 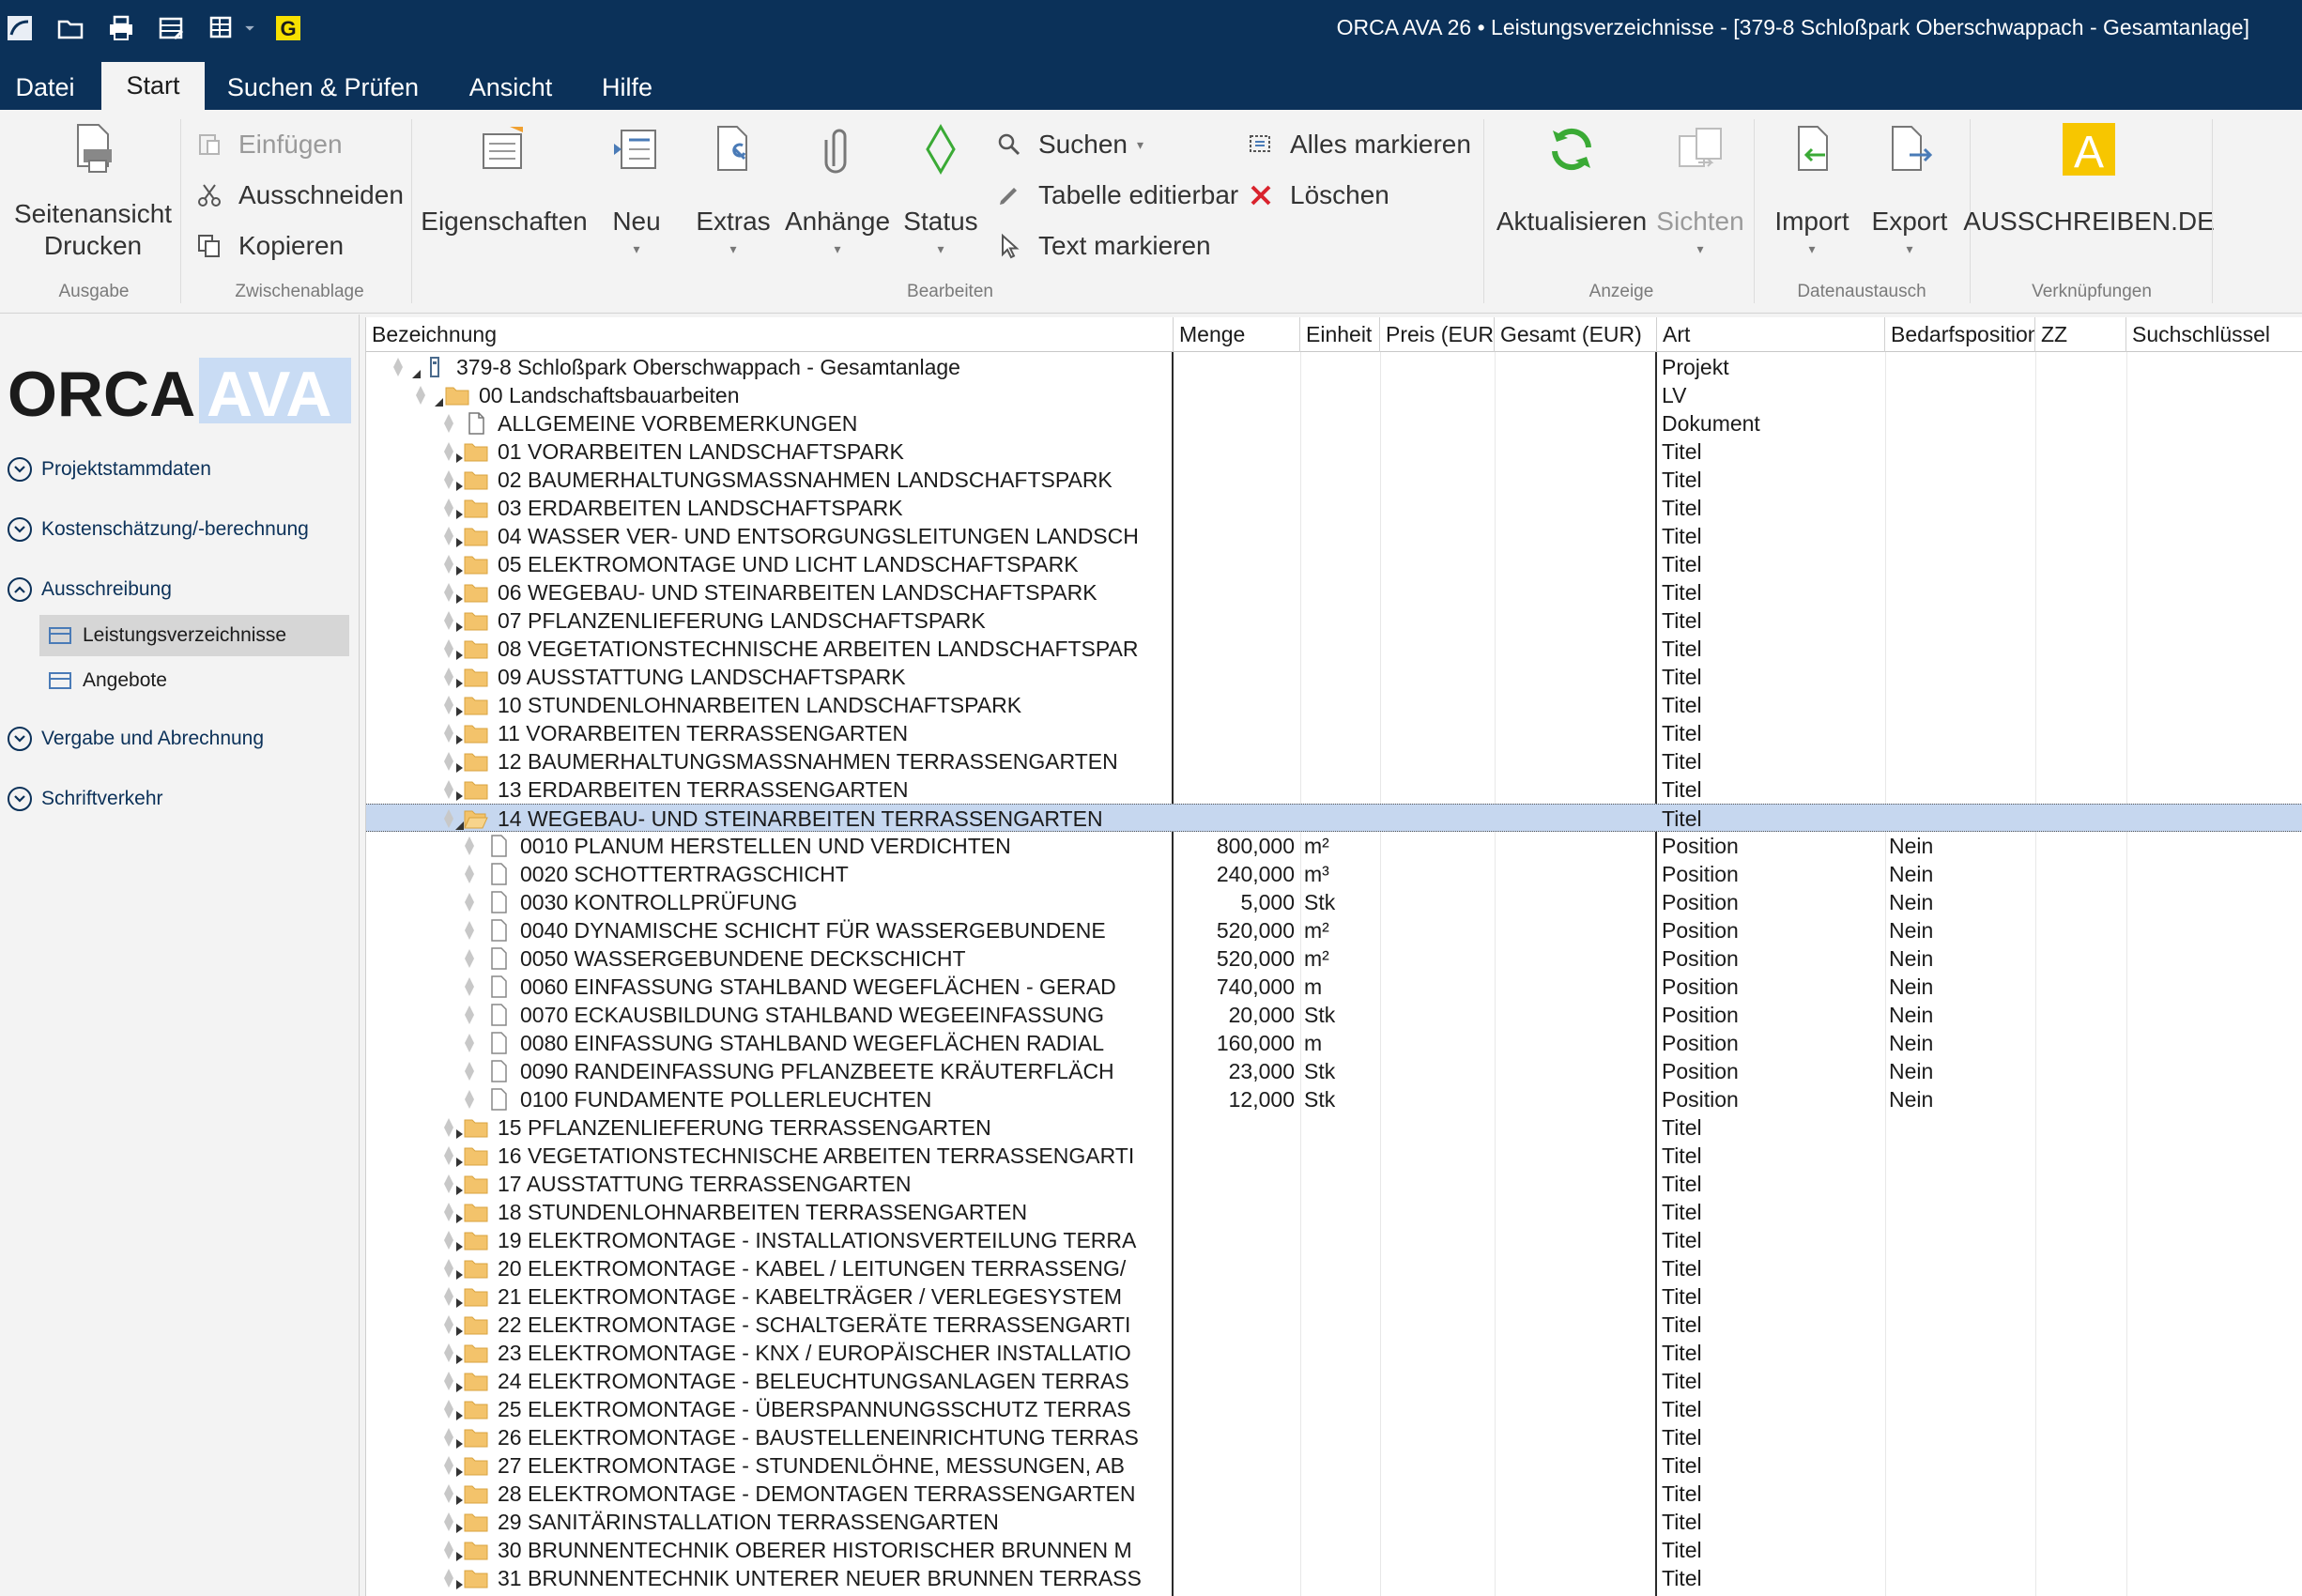 I want to click on table-edit-icon, so click(x=172, y=28).